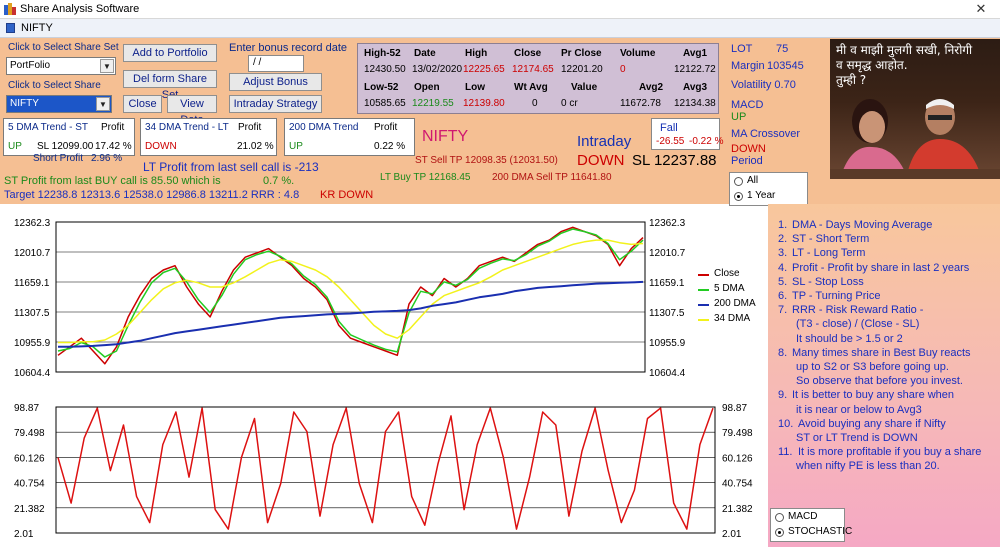  Describe the element at coordinates (24, 534) in the screenshot. I see `y-tick-label-left: 2.01` at that location.